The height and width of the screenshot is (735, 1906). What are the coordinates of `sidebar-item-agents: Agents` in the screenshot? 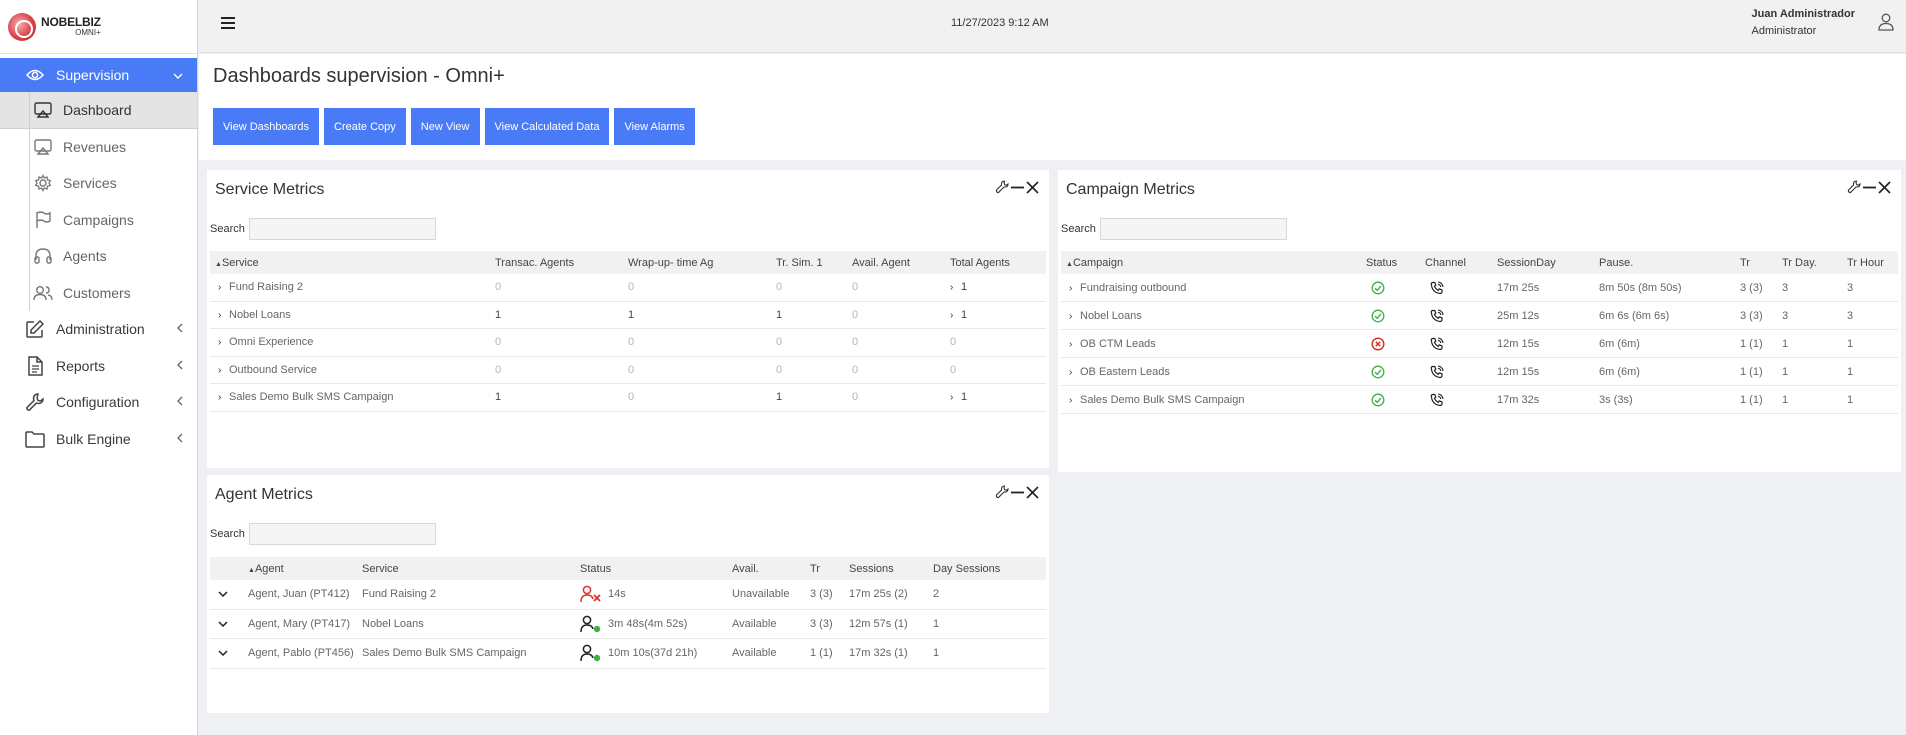 It's located at (98, 256).